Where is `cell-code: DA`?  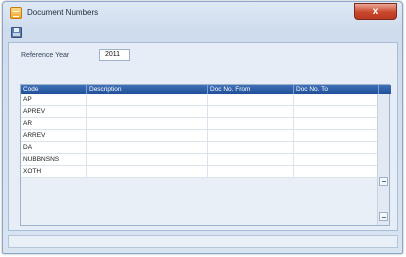 cell-code: DA is located at coordinates (54, 148).